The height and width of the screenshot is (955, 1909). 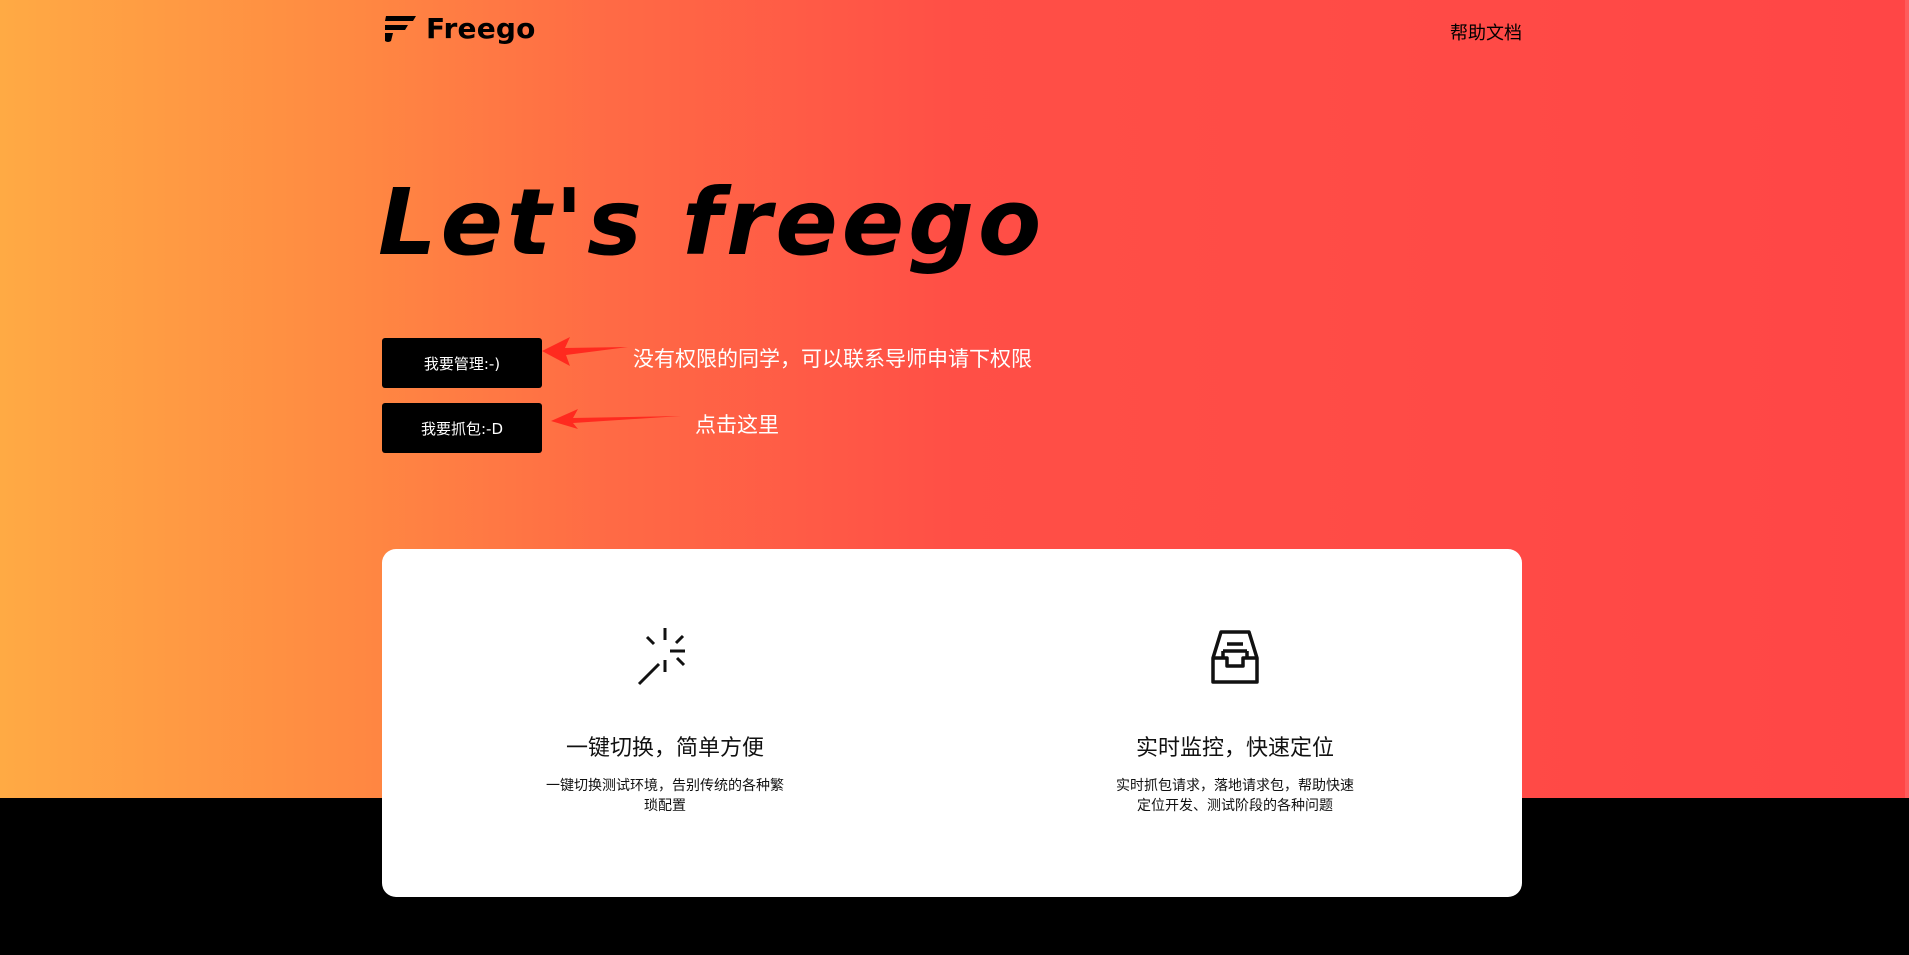 What do you see at coordinates (1235, 657) in the screenshot?
I see `inbox-icon` at bounding box center [1235, 657].